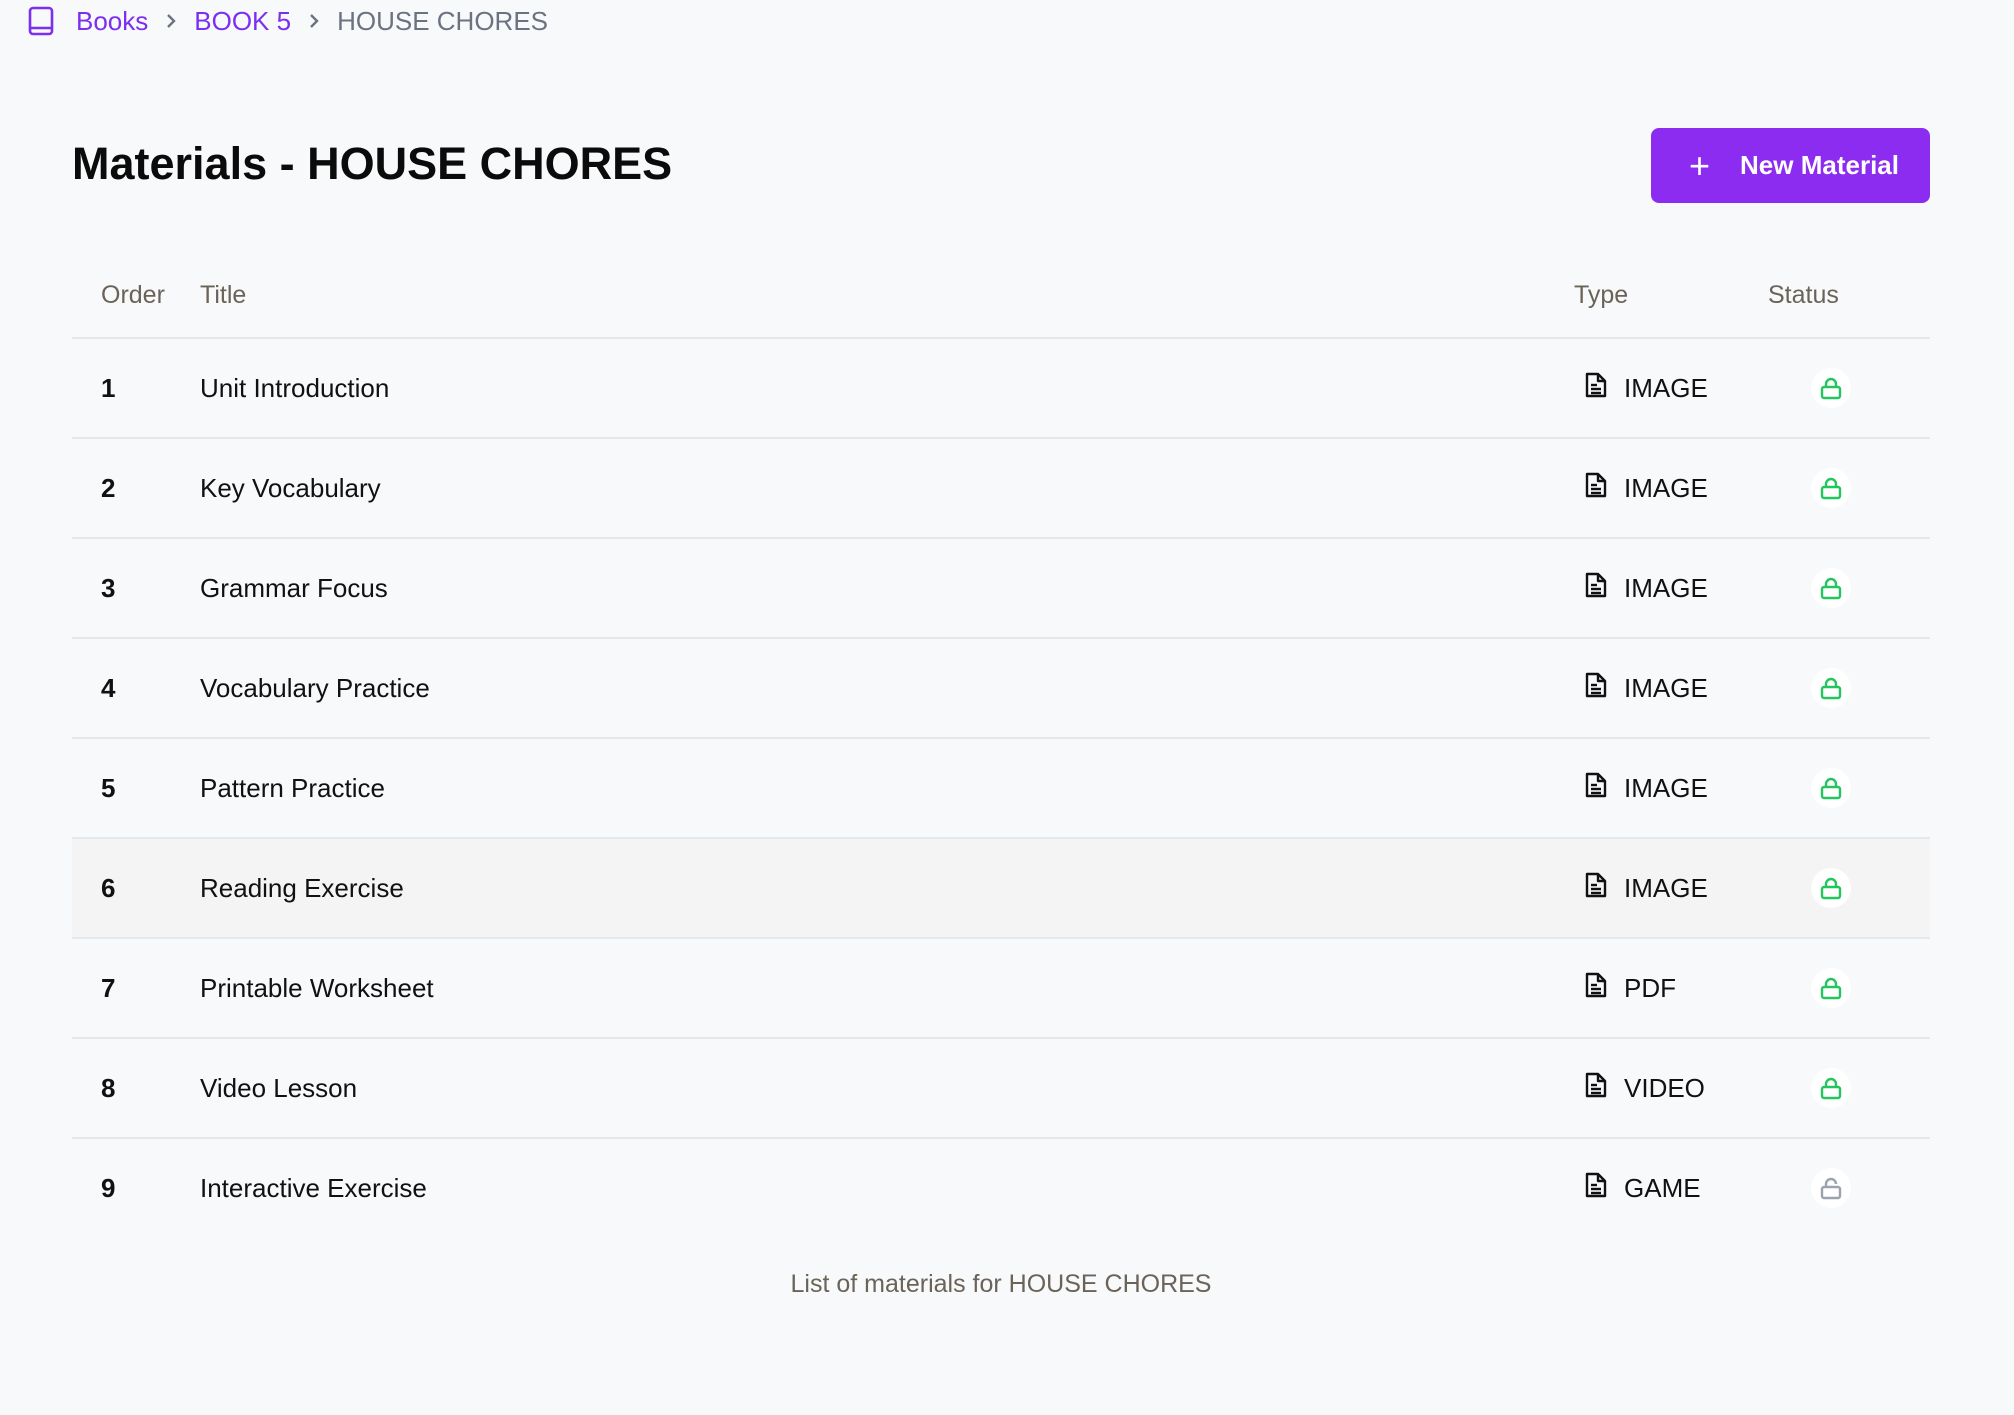 The width and height of the screenshot is (2014, 1415). What do you see at coordinates (1650, 987) in the screenshot?
I see `type-label: PDF` at bounding box center [1650, 987].